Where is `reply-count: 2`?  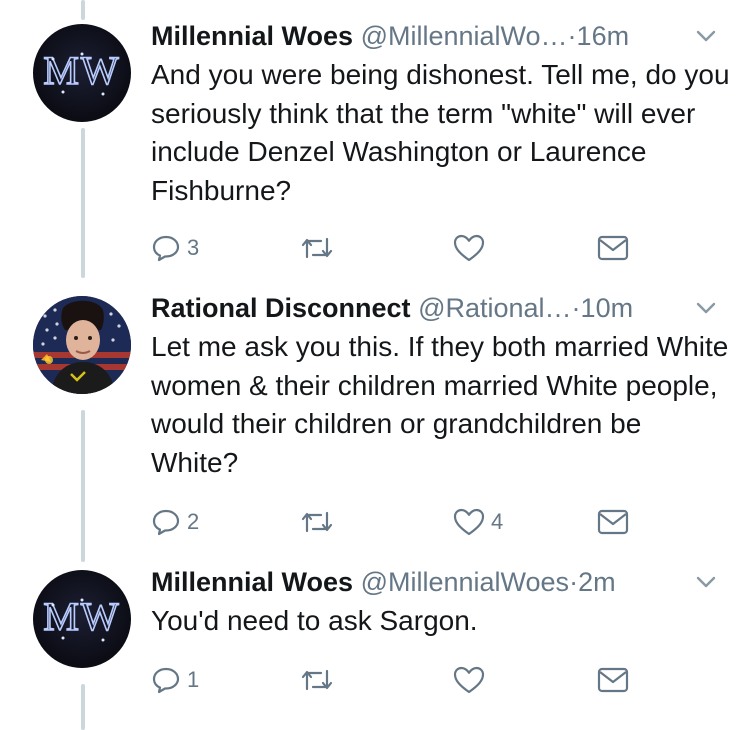 reply-count: 2 is located at coordinates (193, 521).